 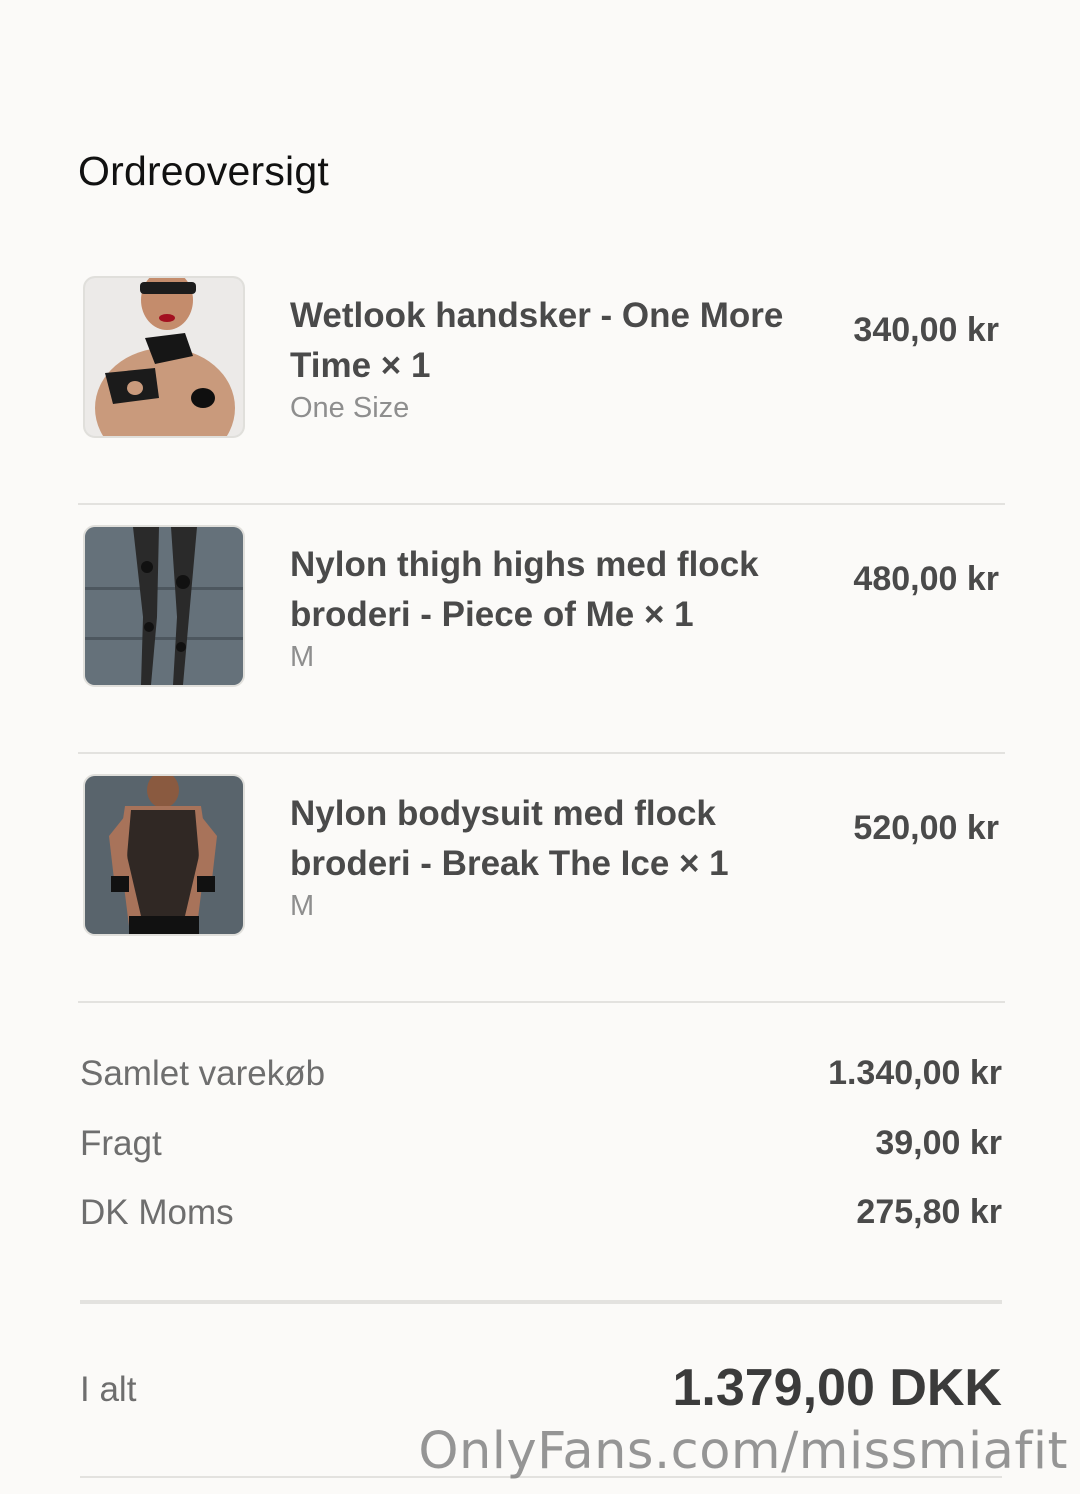 What do you see at coordinates (929, 1212) in the screenshot?
I see `vat-value: 275,80 kr` at bounding box center [929, 1212].